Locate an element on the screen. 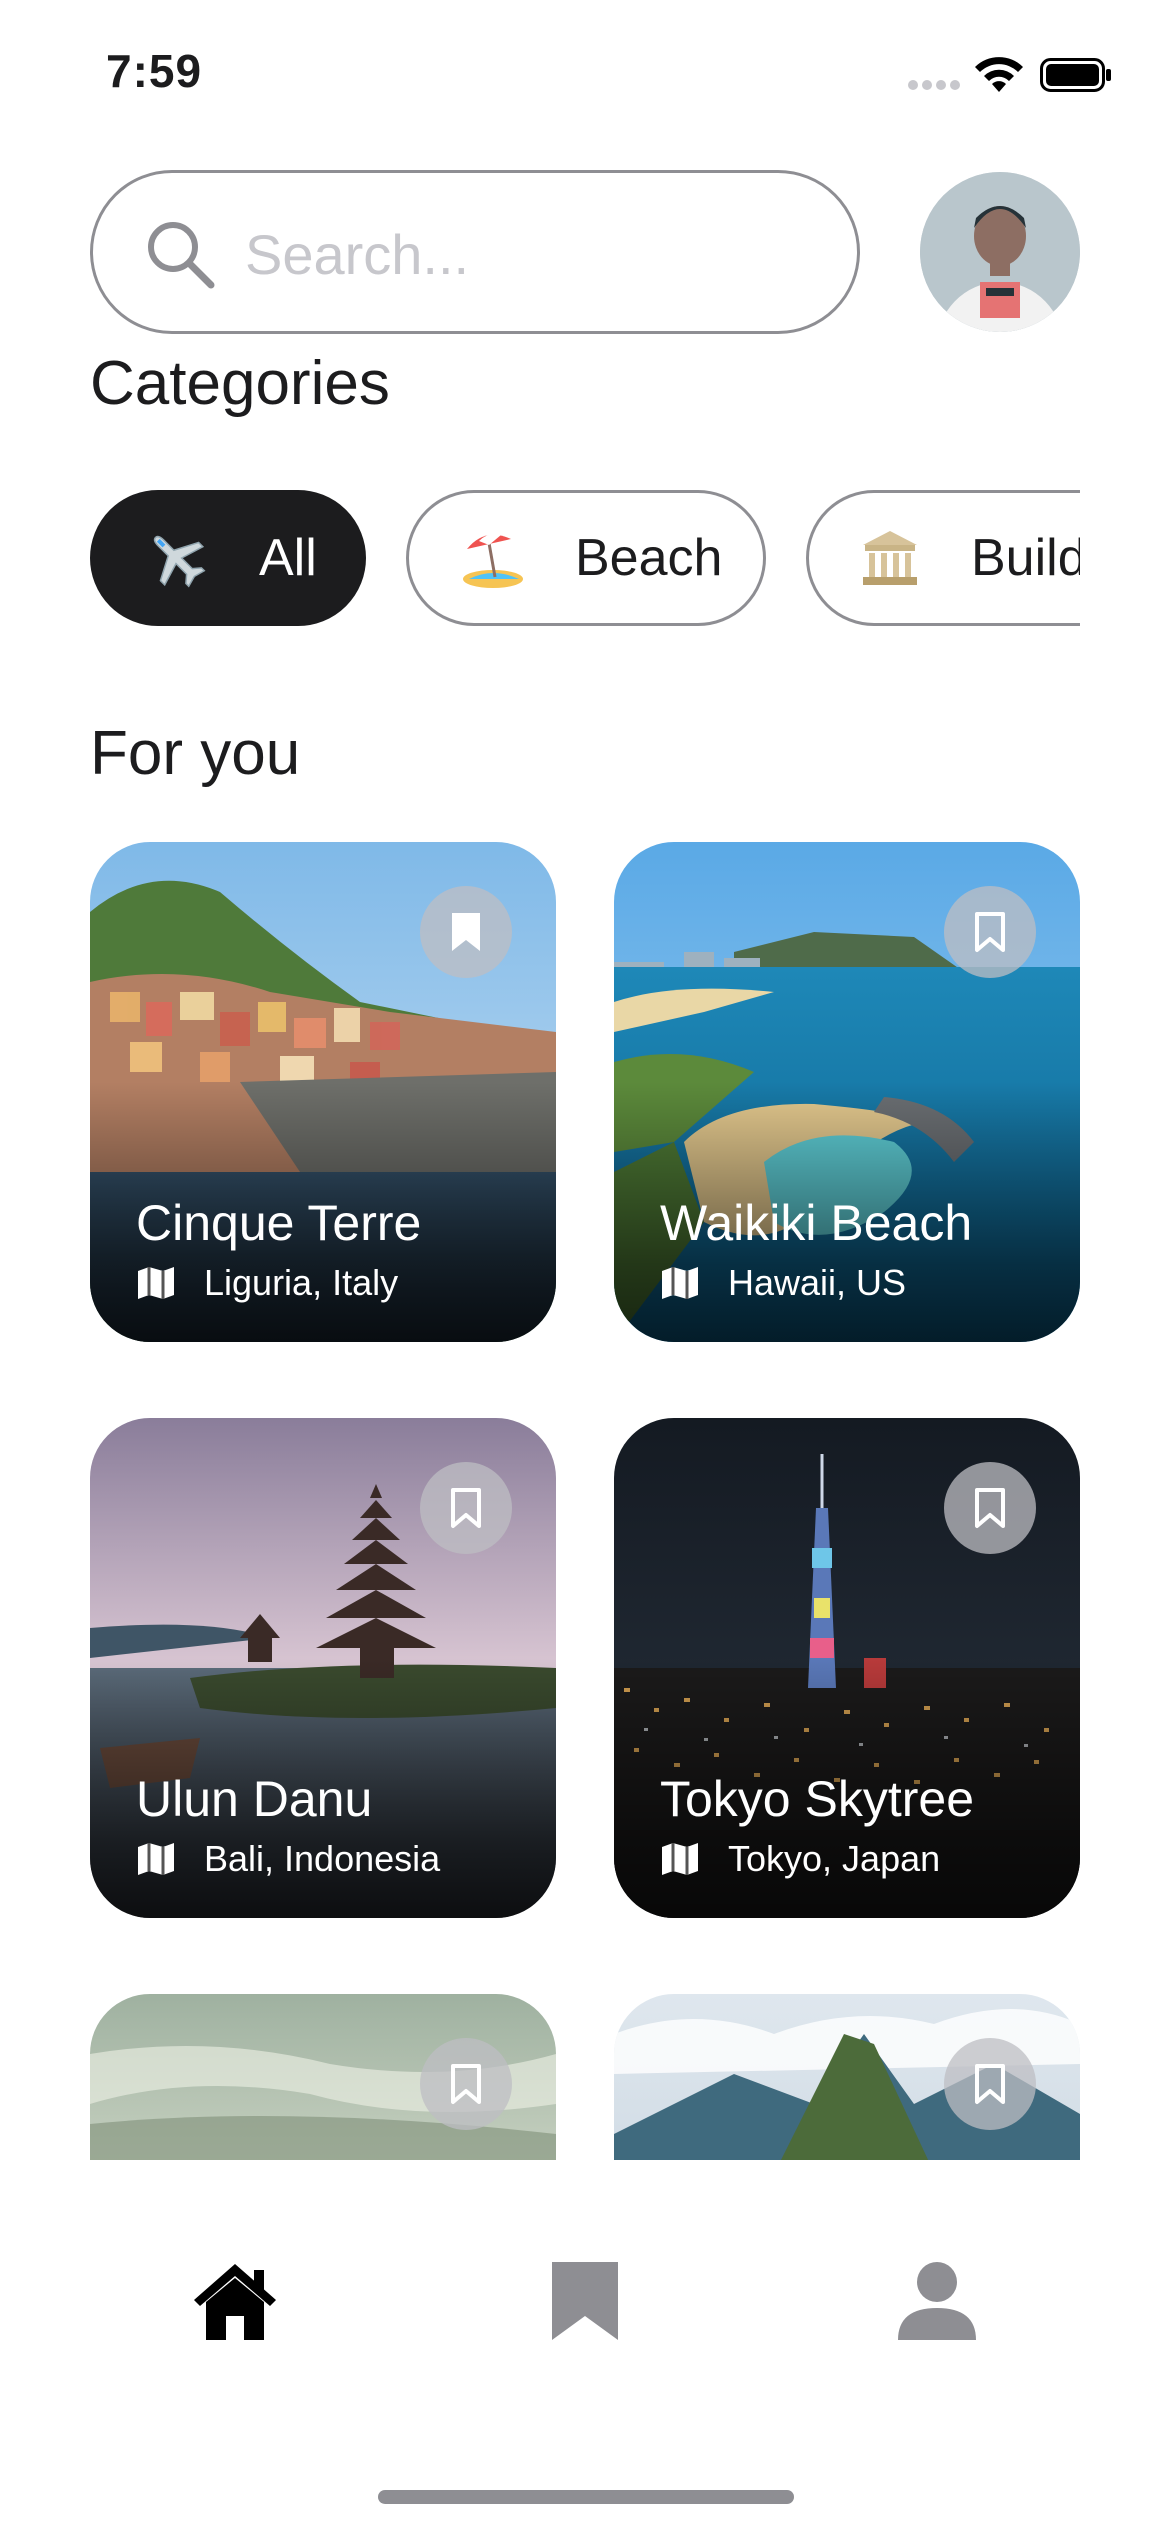 This screenshot has width=1170, height=2532. category-chip-label: Beach is located at coordinates (649, 558).